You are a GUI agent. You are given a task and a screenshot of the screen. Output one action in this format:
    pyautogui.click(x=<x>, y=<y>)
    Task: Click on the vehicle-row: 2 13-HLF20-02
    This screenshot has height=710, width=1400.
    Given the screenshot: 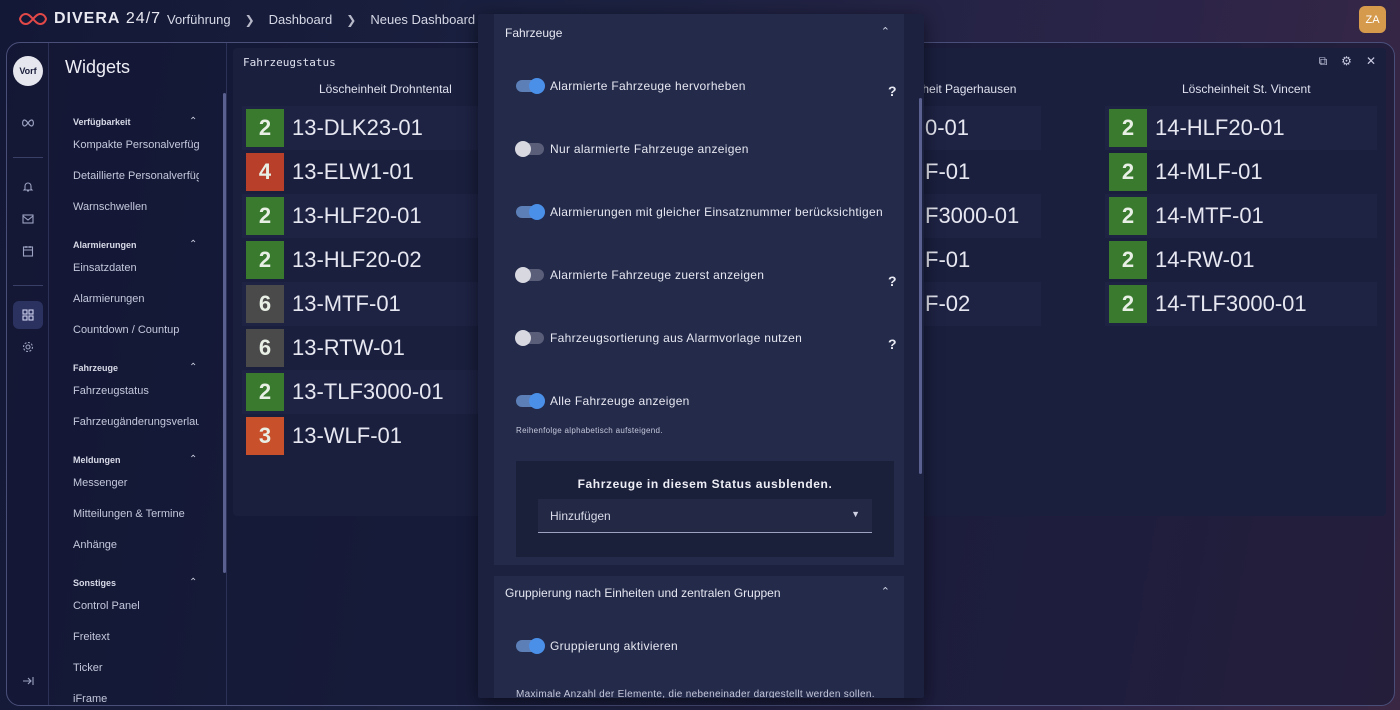 What is the action you would take?
    pyautogui.click(x=334, y=260)
    